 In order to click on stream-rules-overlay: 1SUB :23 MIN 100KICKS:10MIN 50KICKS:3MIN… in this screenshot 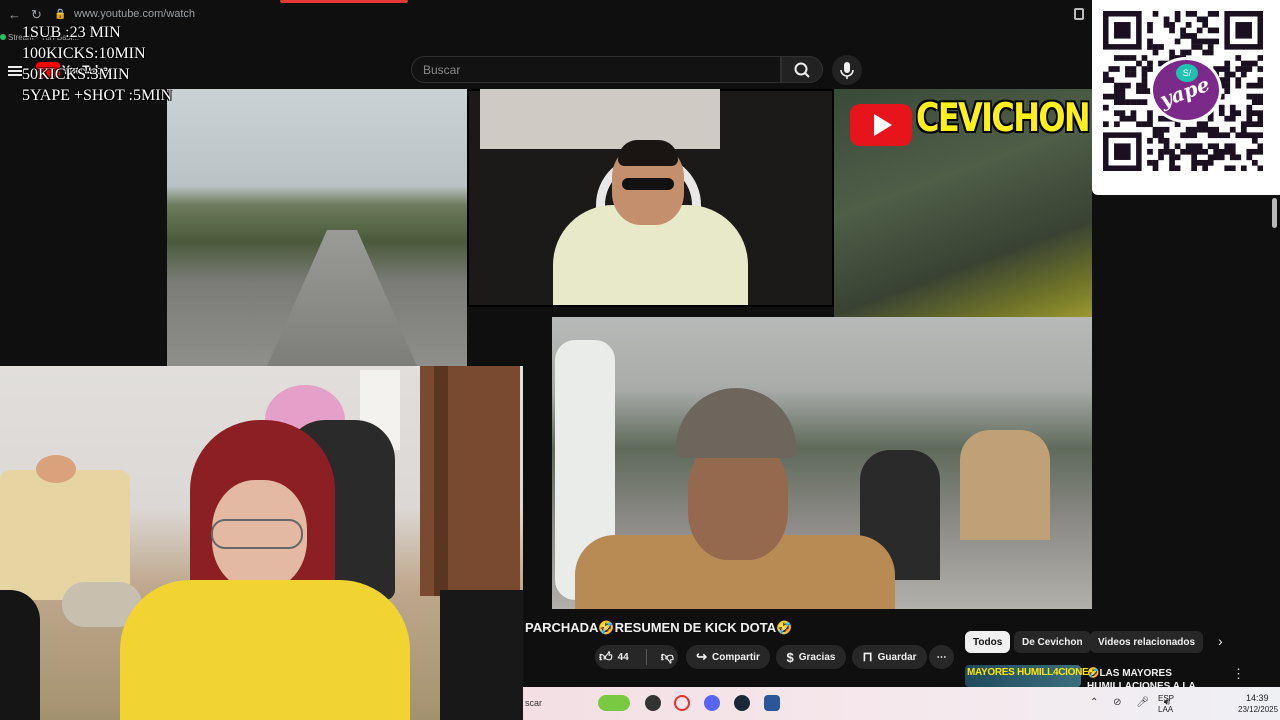, I will do `click(130, 64)`.